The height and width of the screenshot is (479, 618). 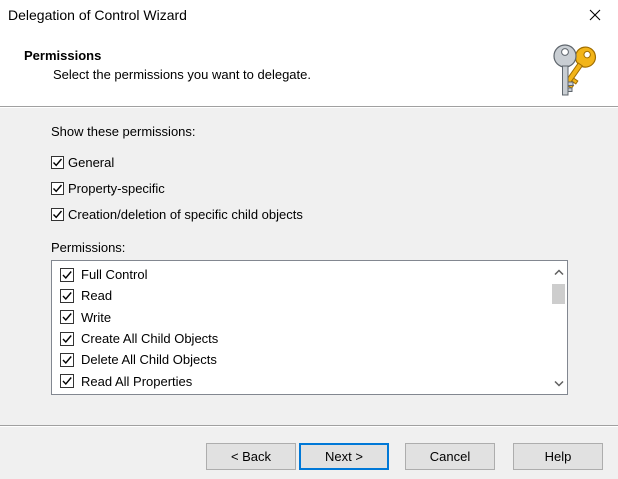 What do you see at coordinates (123, 131) in the screenshot?
I see `show-permissions-label: Show these permissions:` at bounding box center [123, 131].